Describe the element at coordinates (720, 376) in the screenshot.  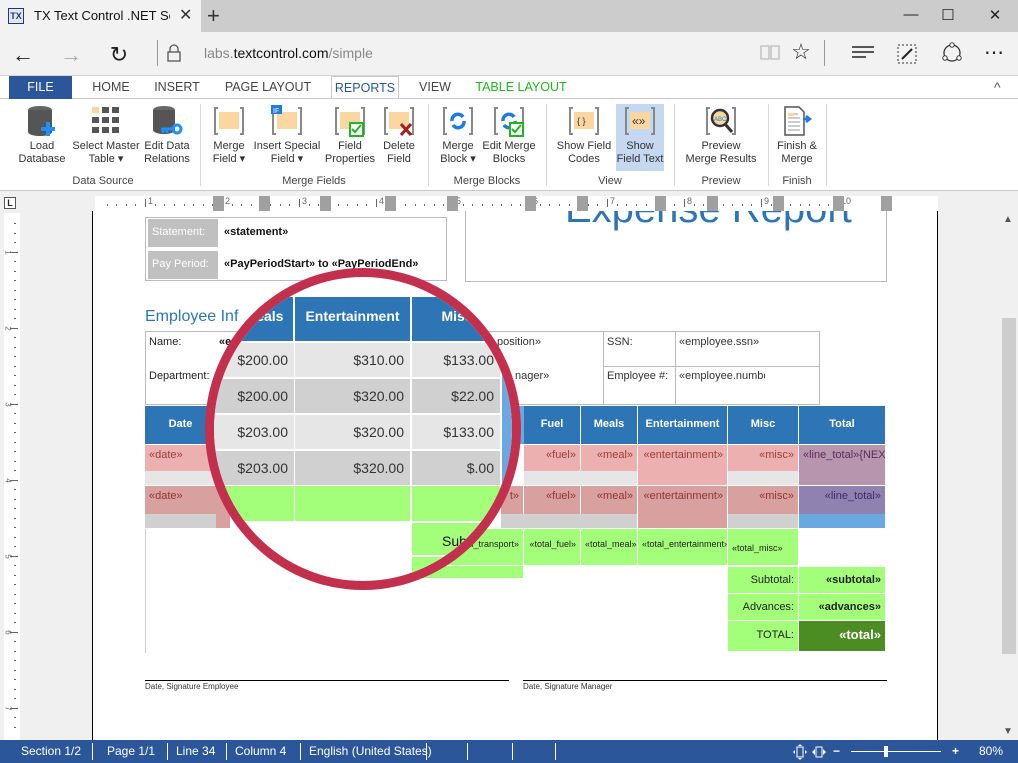
I see `employee-number-value: «employee.number»` at that location.